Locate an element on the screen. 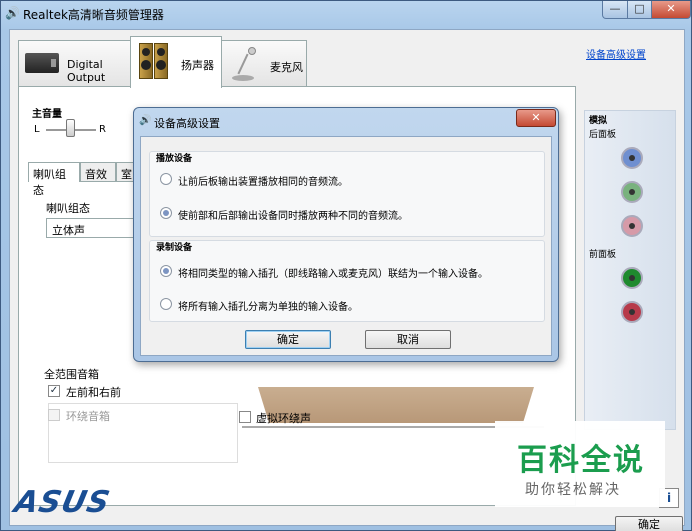  full-range-title: 全范围音箱 is located at coordinates (71, 374).